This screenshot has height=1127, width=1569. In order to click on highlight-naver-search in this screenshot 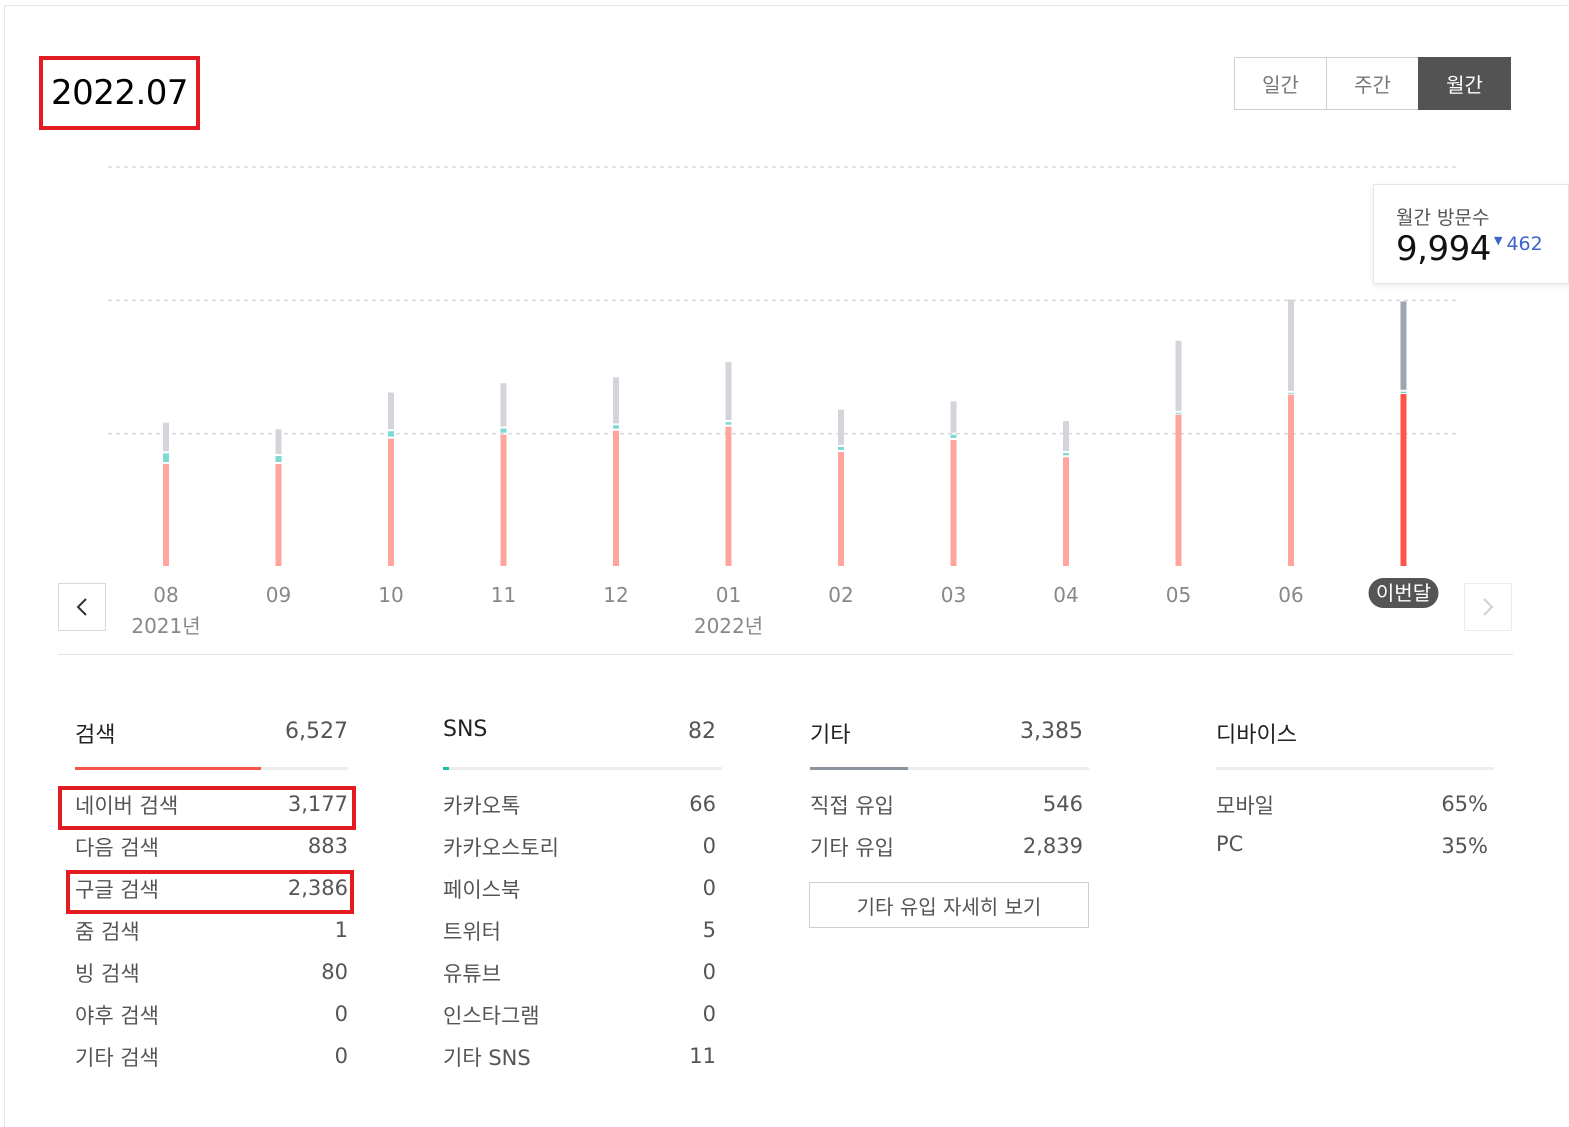, I will do `click(207, 808)`.